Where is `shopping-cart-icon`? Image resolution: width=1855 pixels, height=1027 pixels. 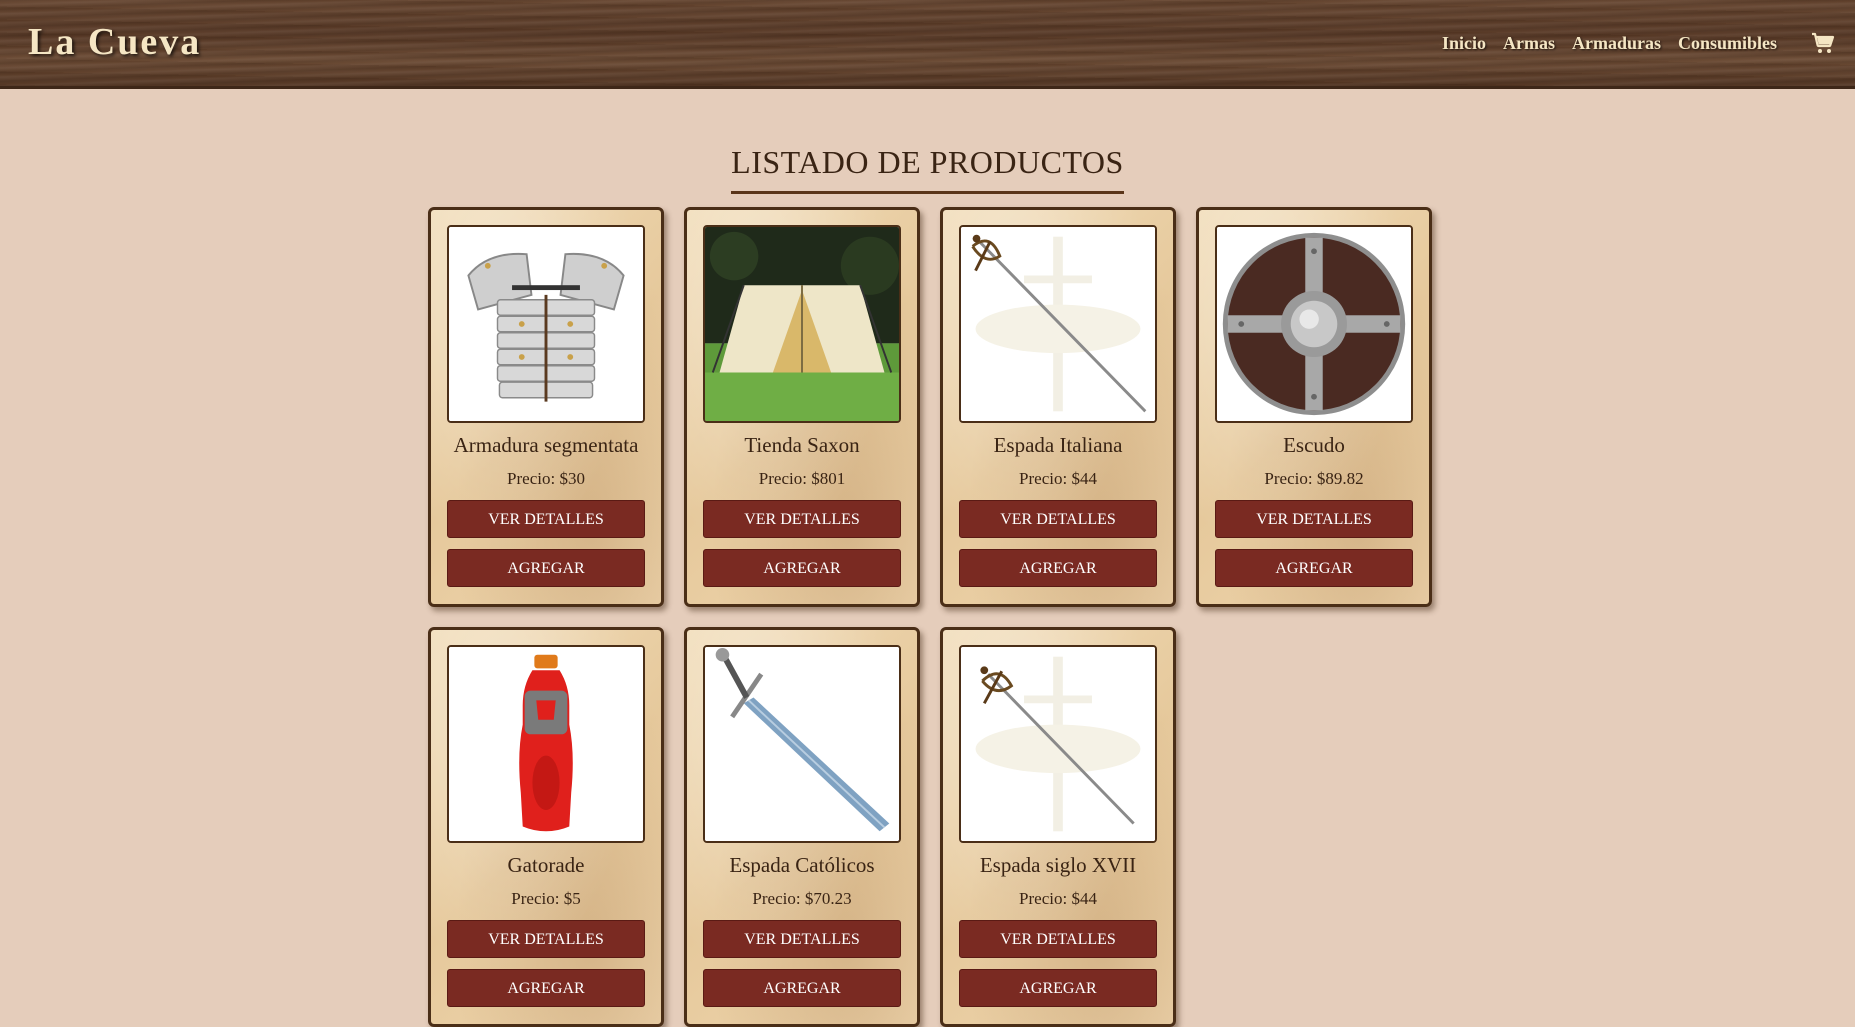
shopping-cart-icon is located at coordinates (1823, 43).